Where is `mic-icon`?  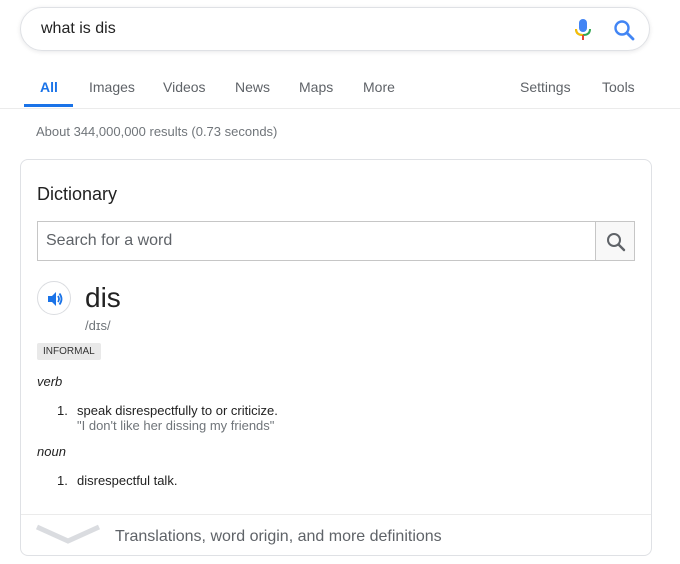 mic-icon is located at coordinates (583, 30).